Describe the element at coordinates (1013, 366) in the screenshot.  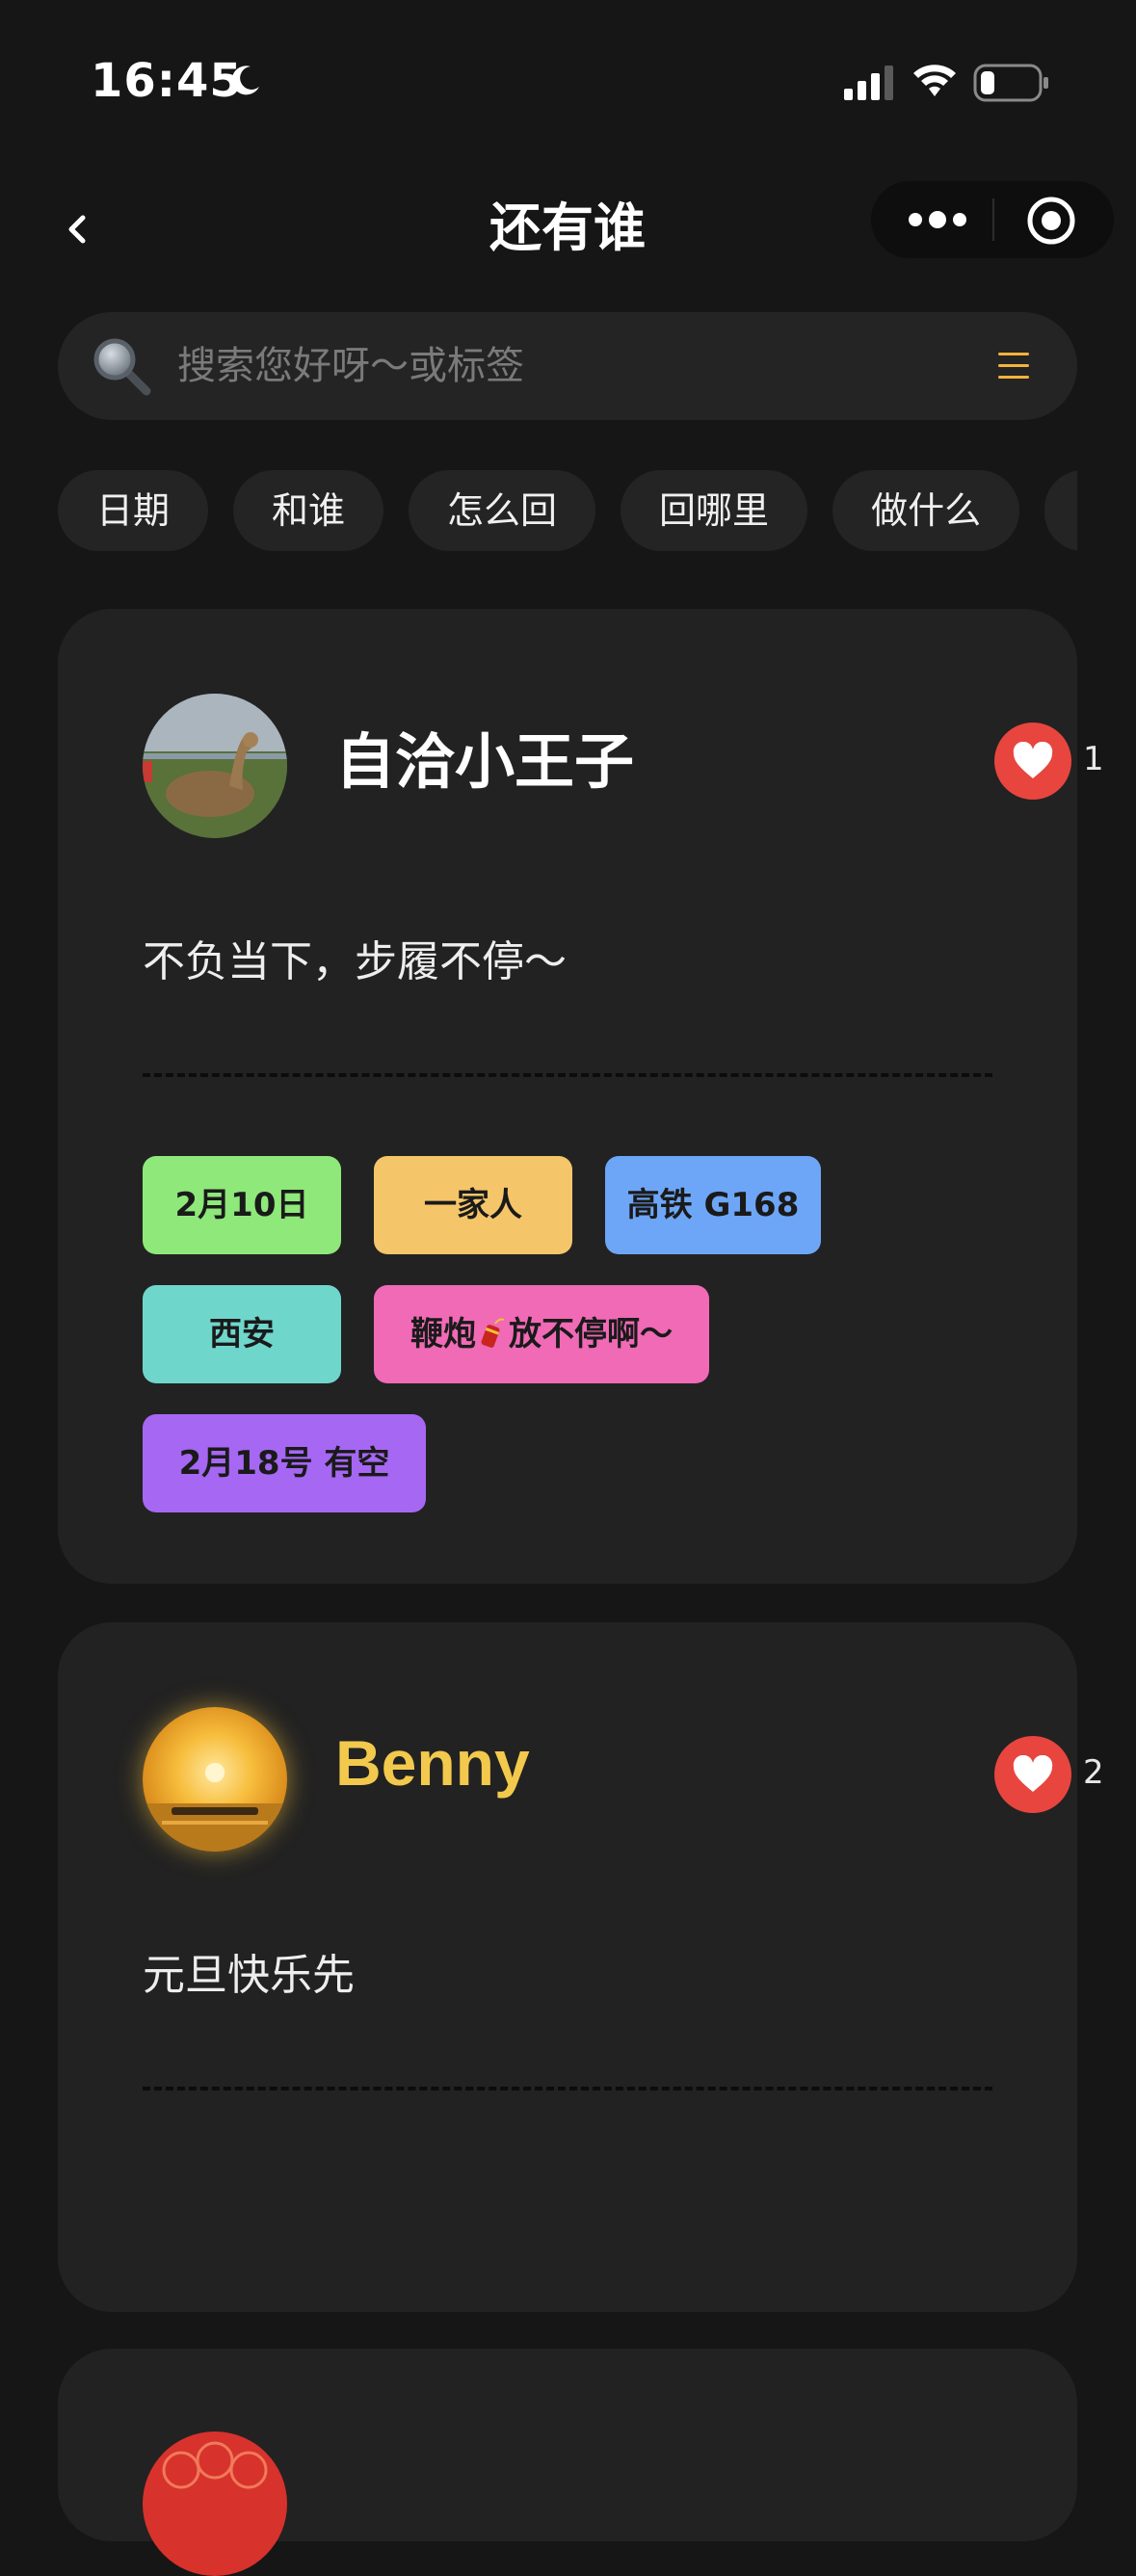
I see `menu-filter-icon` at that location.